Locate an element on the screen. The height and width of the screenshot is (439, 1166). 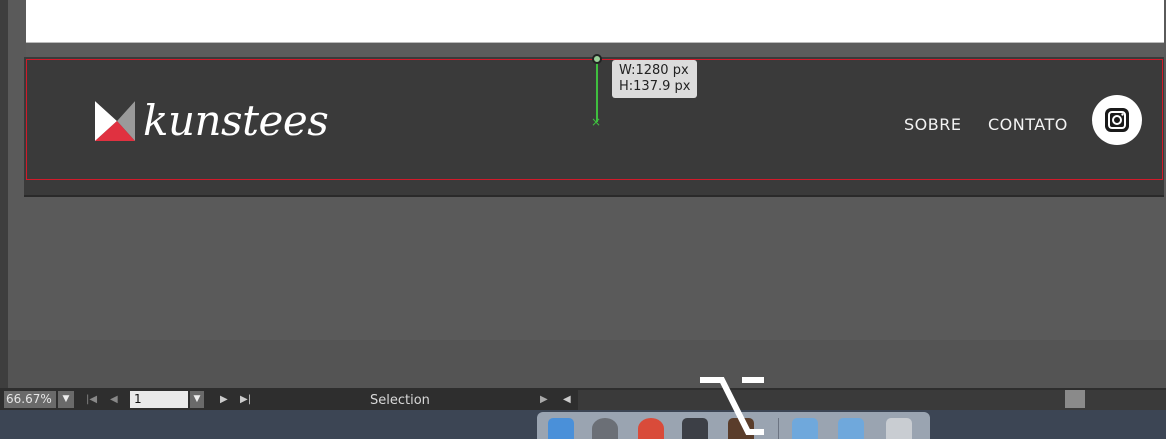
measure-end-icon: × is located at coordinates (596, 122).